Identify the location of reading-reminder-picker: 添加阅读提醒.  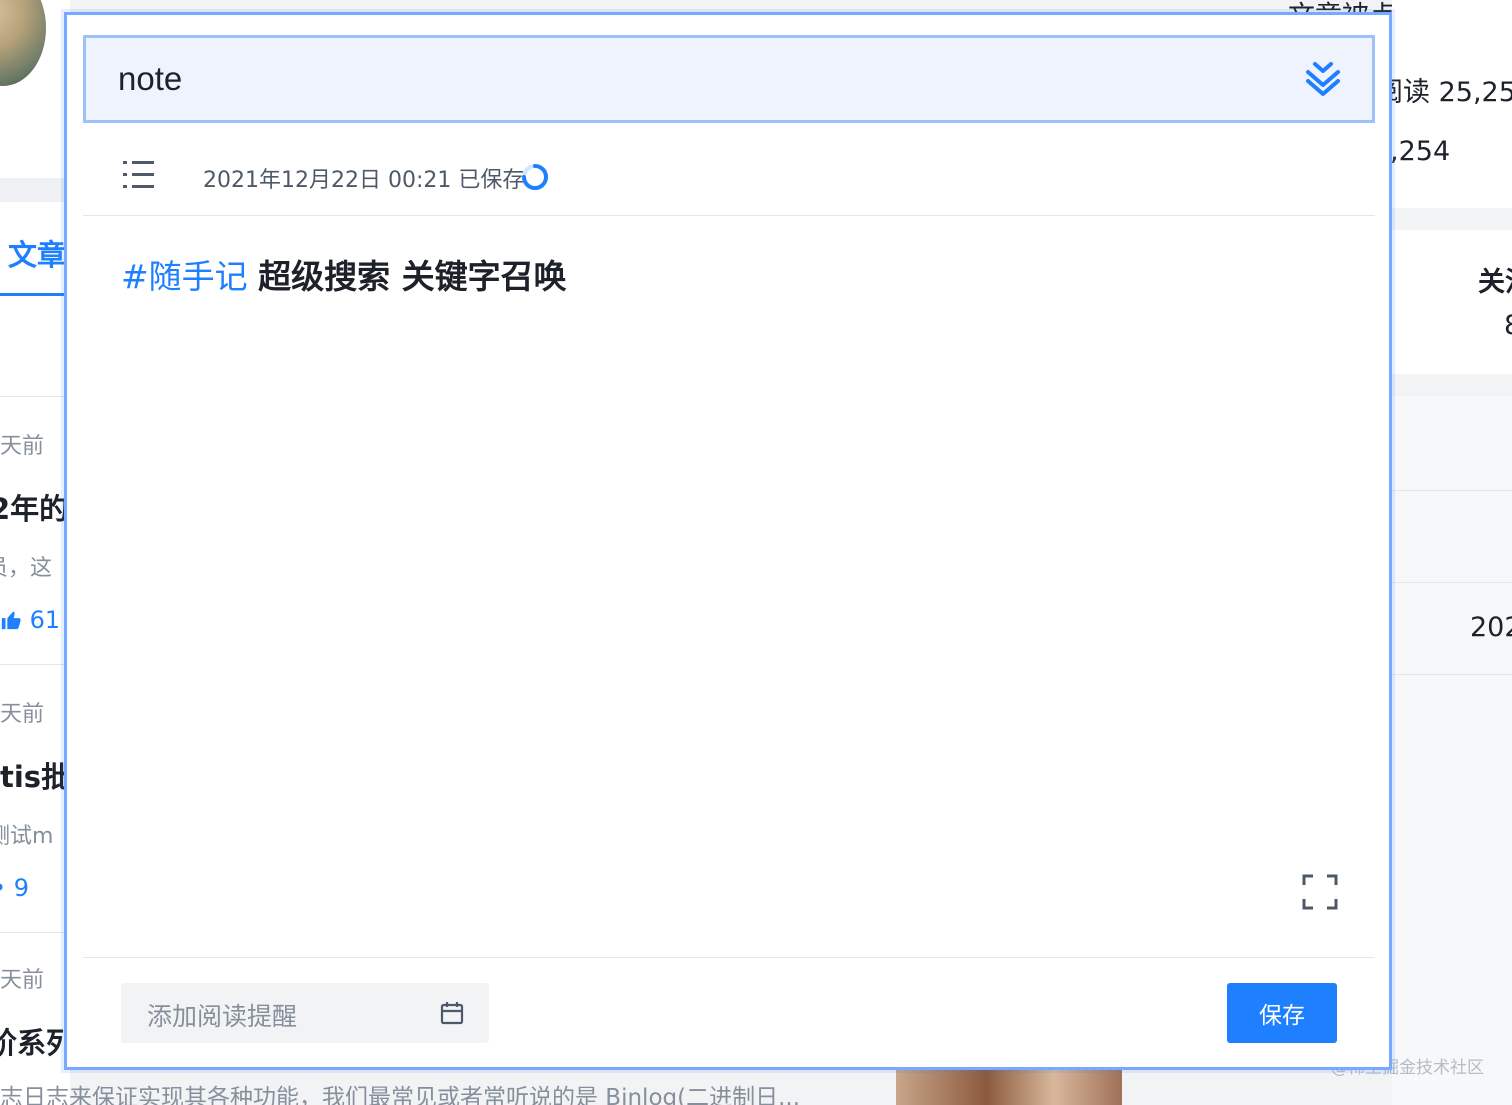
(305, 1013).